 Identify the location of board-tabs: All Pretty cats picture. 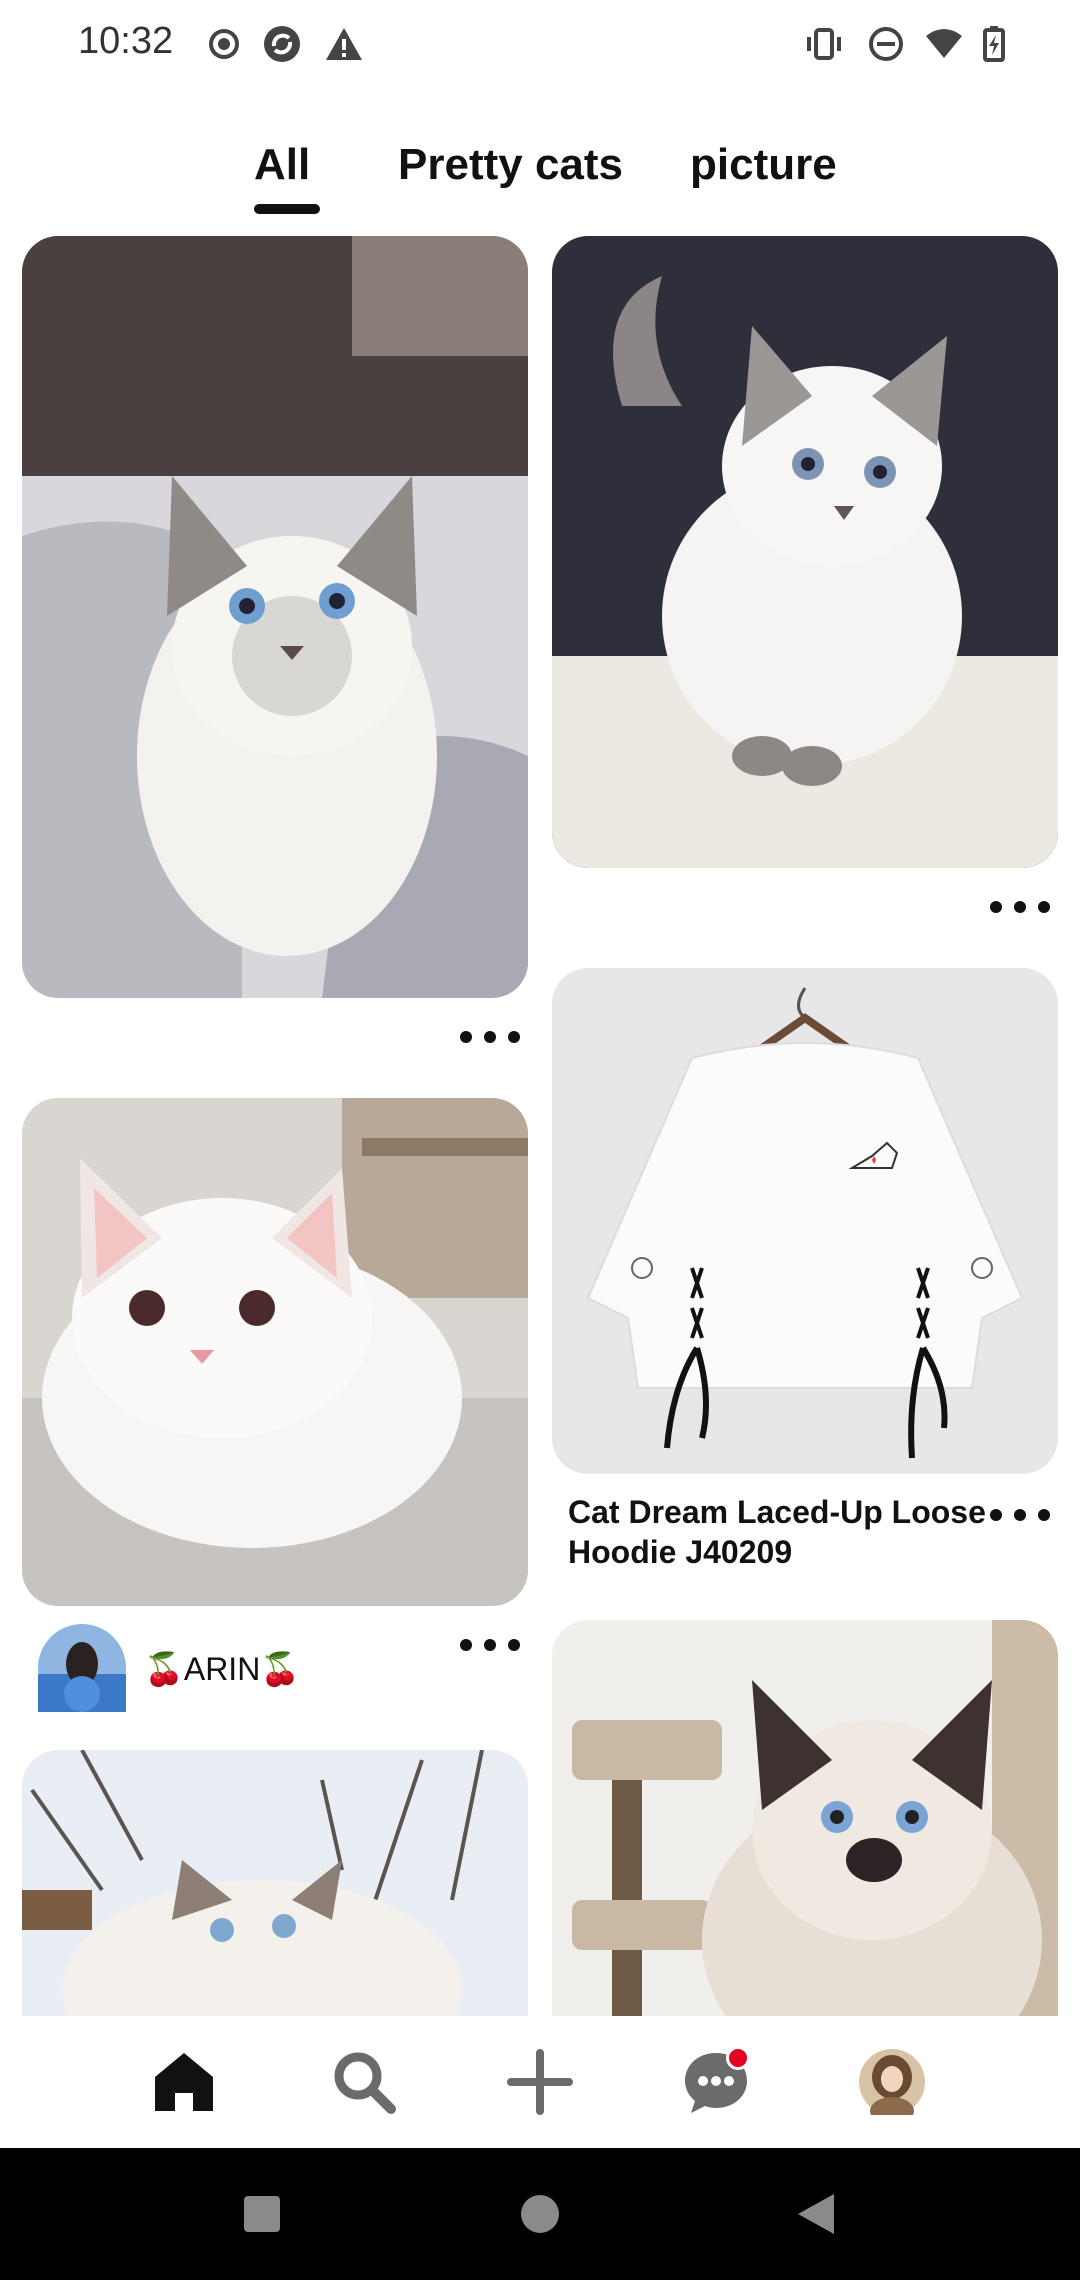
(540, 180).